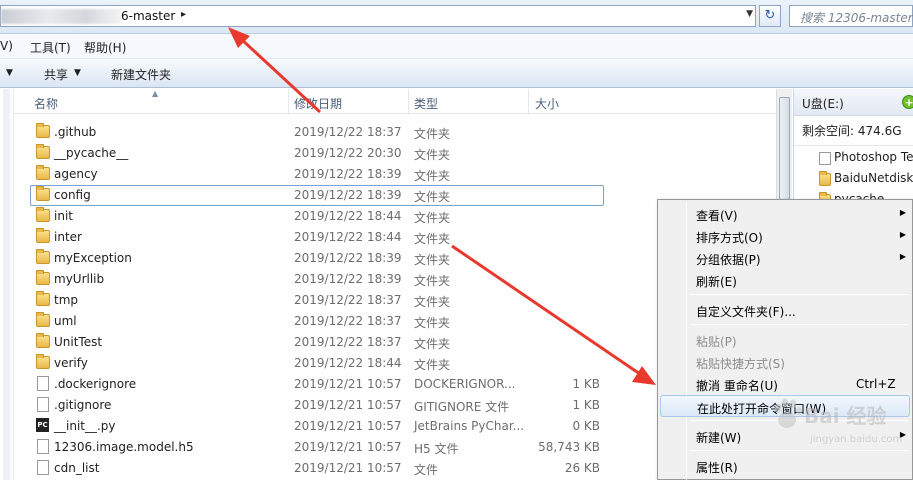 This screenshot has height=480, width=913. Describe the element at coordinates (83, 405) in the screenshot. I see `file-name: .gitignore` at that location.